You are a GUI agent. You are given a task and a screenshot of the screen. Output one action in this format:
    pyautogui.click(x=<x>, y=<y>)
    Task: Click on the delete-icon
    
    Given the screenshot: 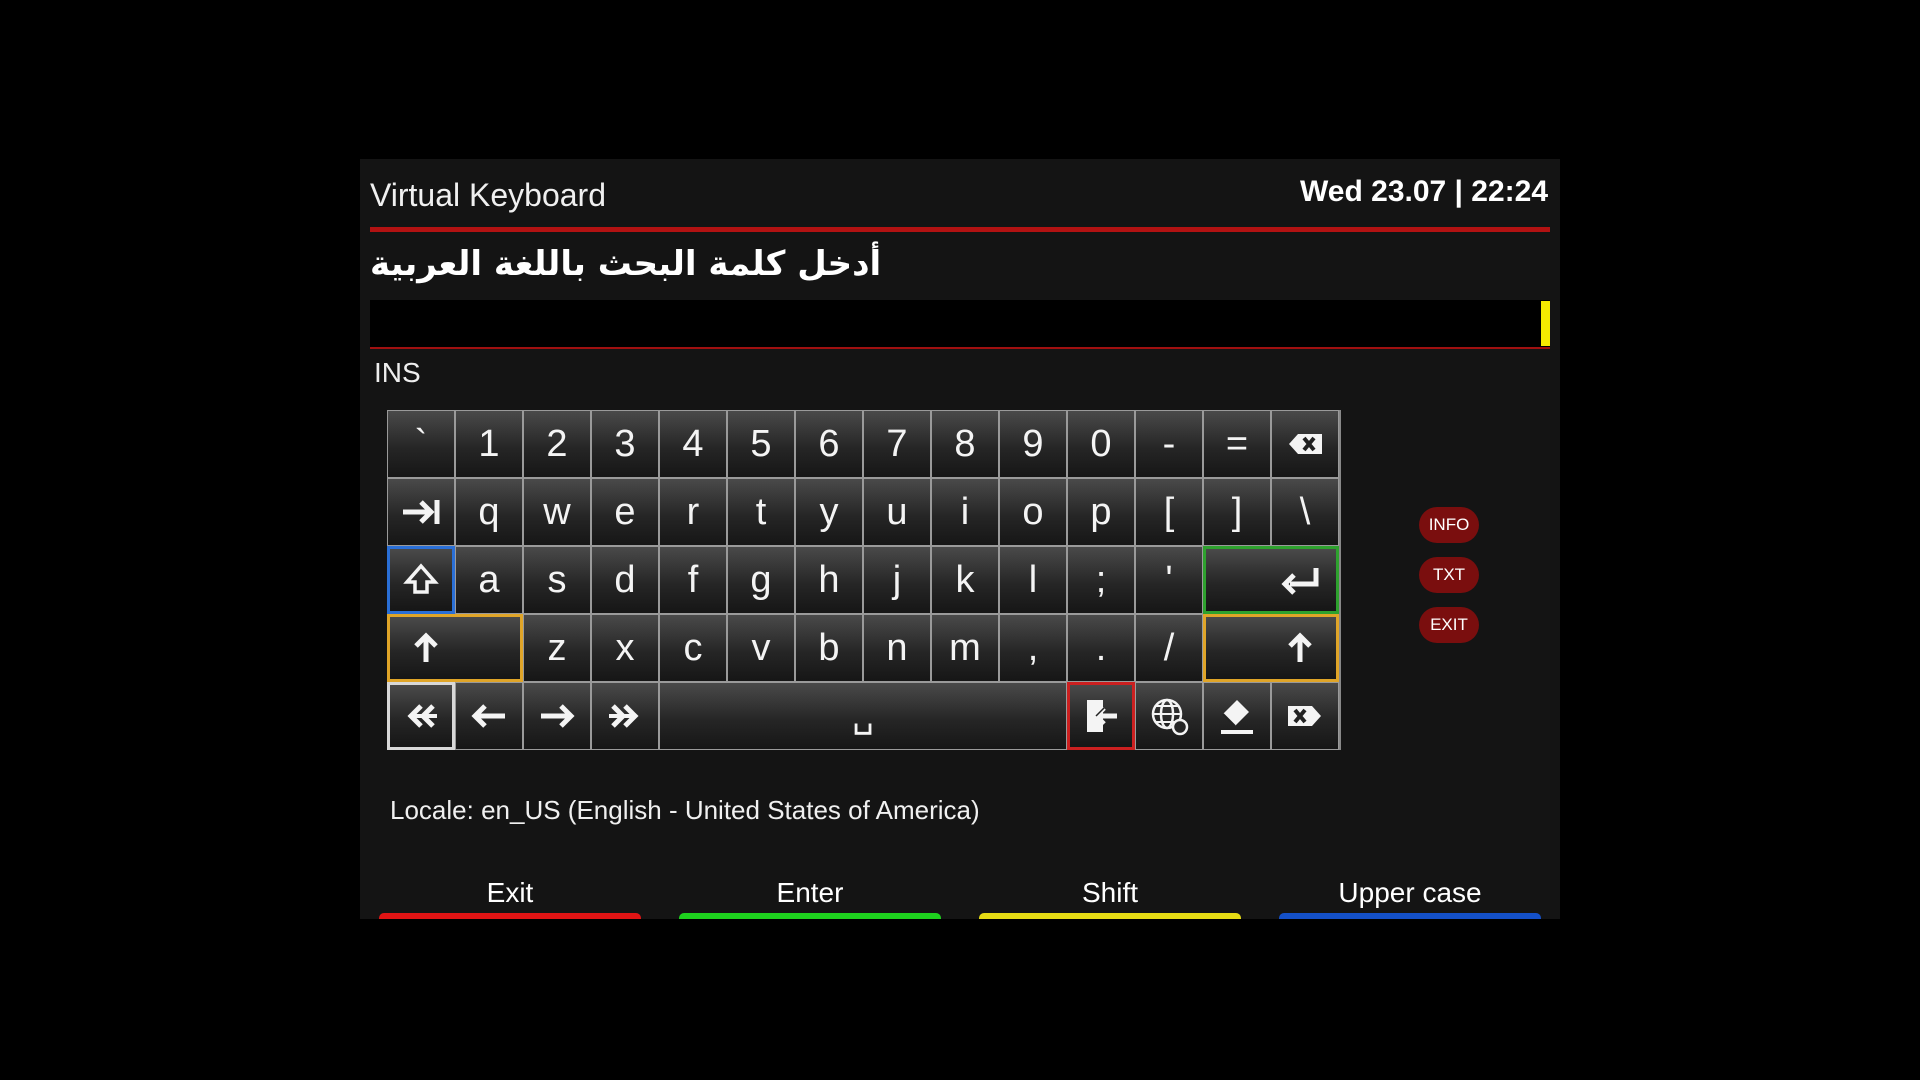 What is the action you would take?
    pyautogui.click(x=1304, y=716)
    